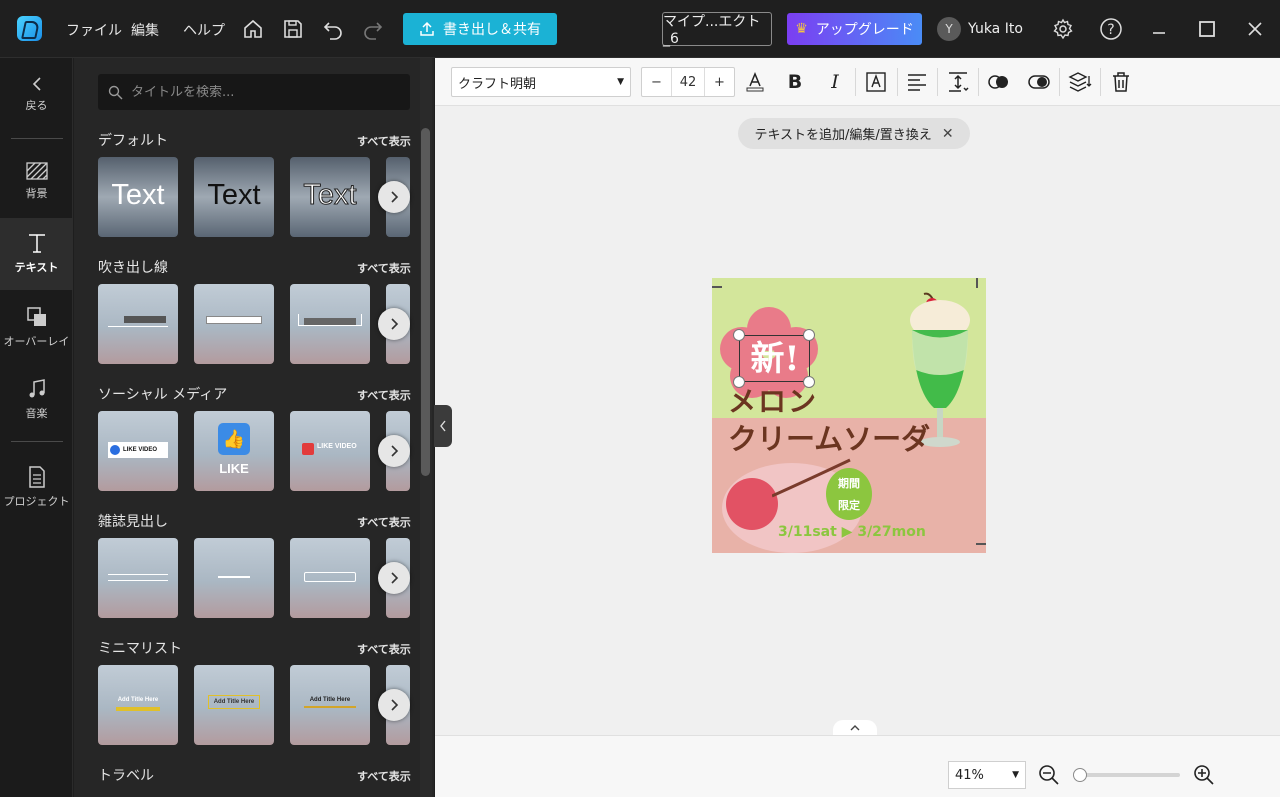 This screenshot has height=797, width=1280. Describe the element at coordinates (36, 341) in the screenshot. I see `nav-overlay-label: オーバーレイ` at that location.